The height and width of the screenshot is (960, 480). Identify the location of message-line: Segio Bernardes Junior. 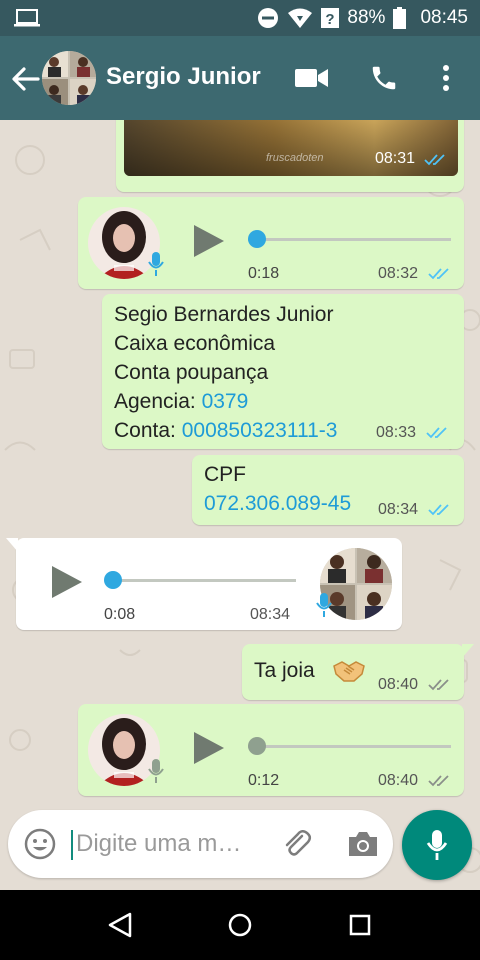
(224, 314).